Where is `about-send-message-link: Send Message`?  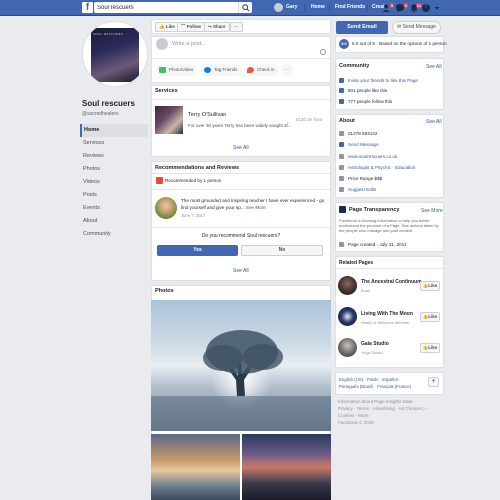
about-send-message-link: Send Message is located at coordinates (363, 144).